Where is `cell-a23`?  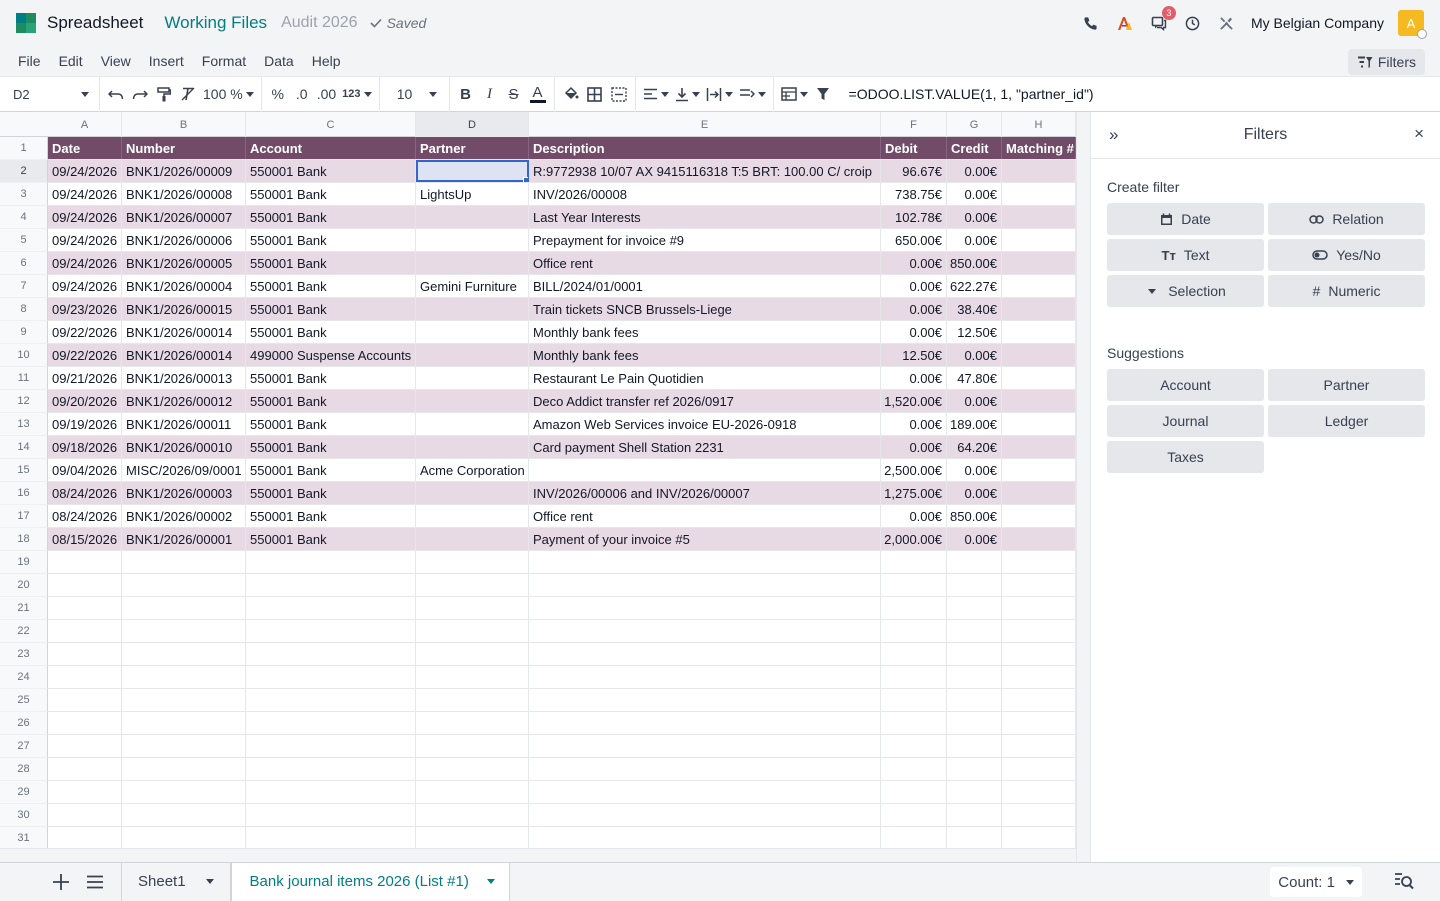
cell-a23 is located at coordinates (85, 654).